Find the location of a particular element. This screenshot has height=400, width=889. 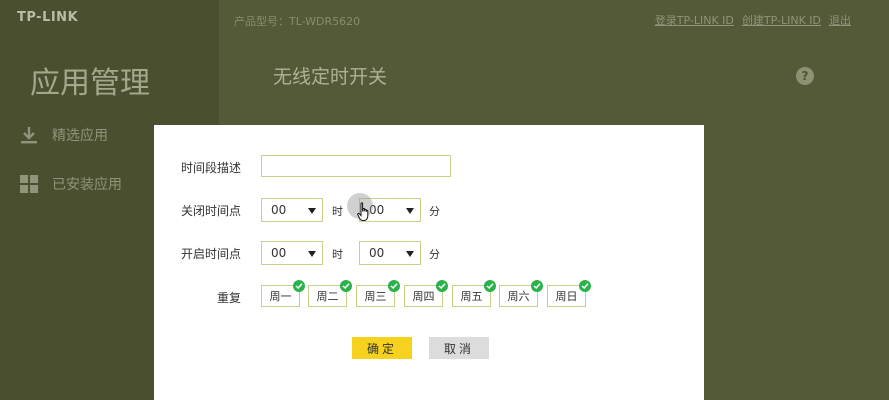

day-label: 周二 is located at coordinates (327, 296).